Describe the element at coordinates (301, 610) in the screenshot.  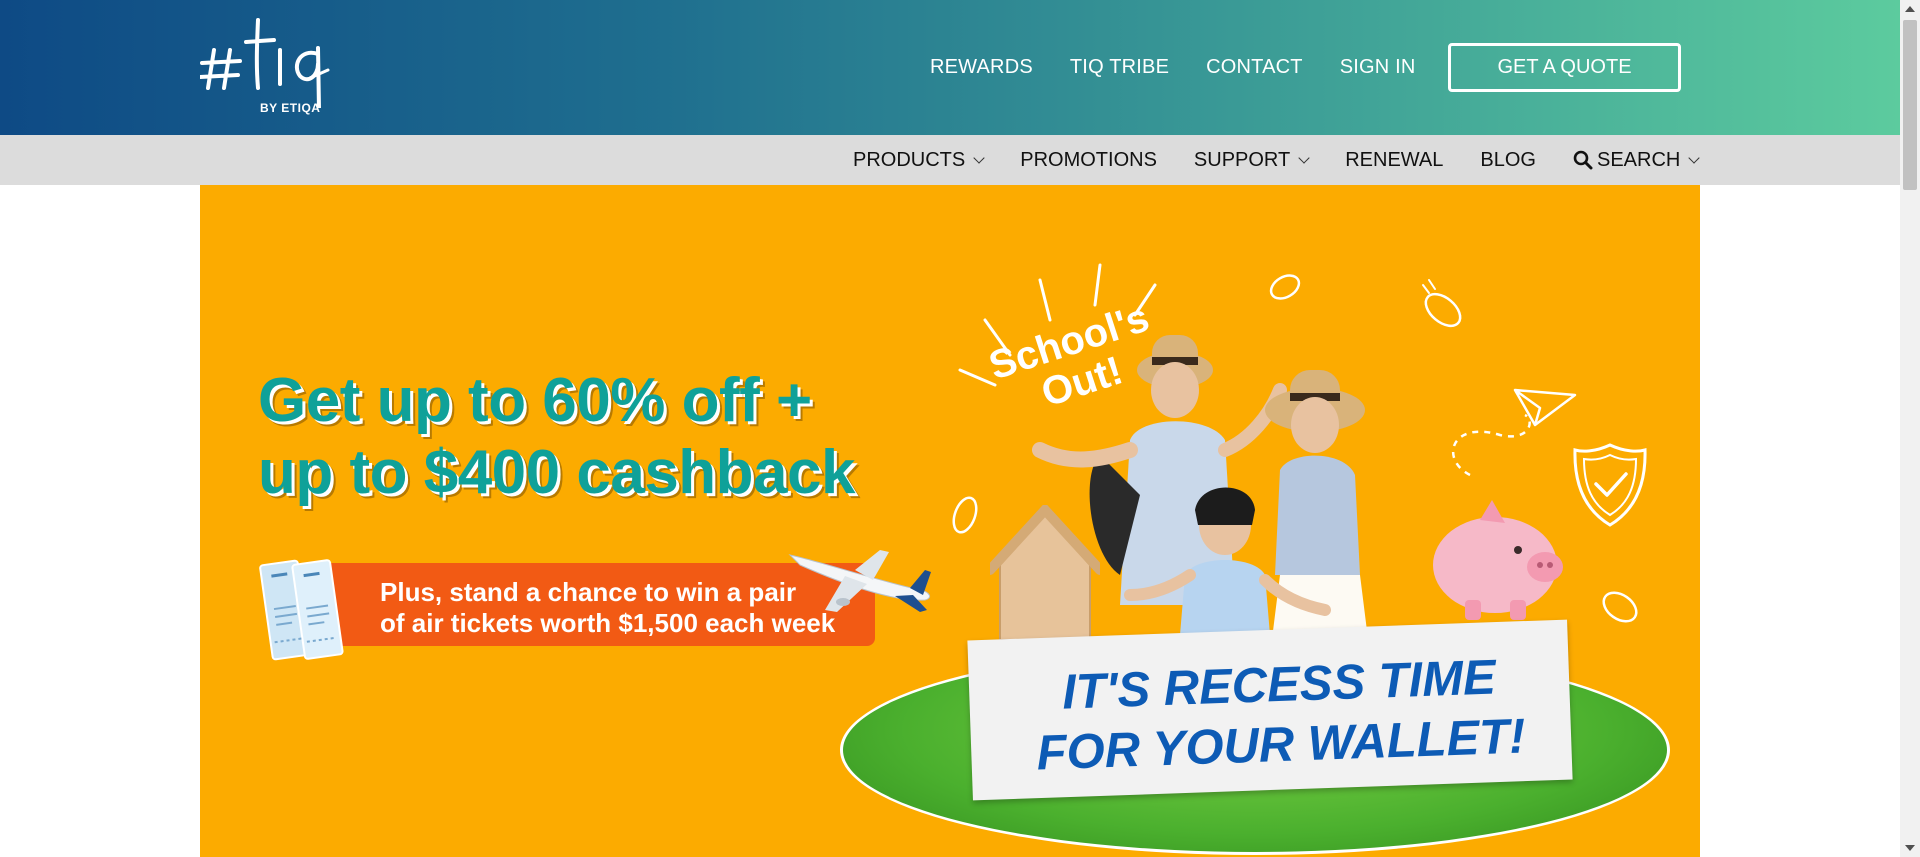
I see `air-tickets-illustration` at that location.